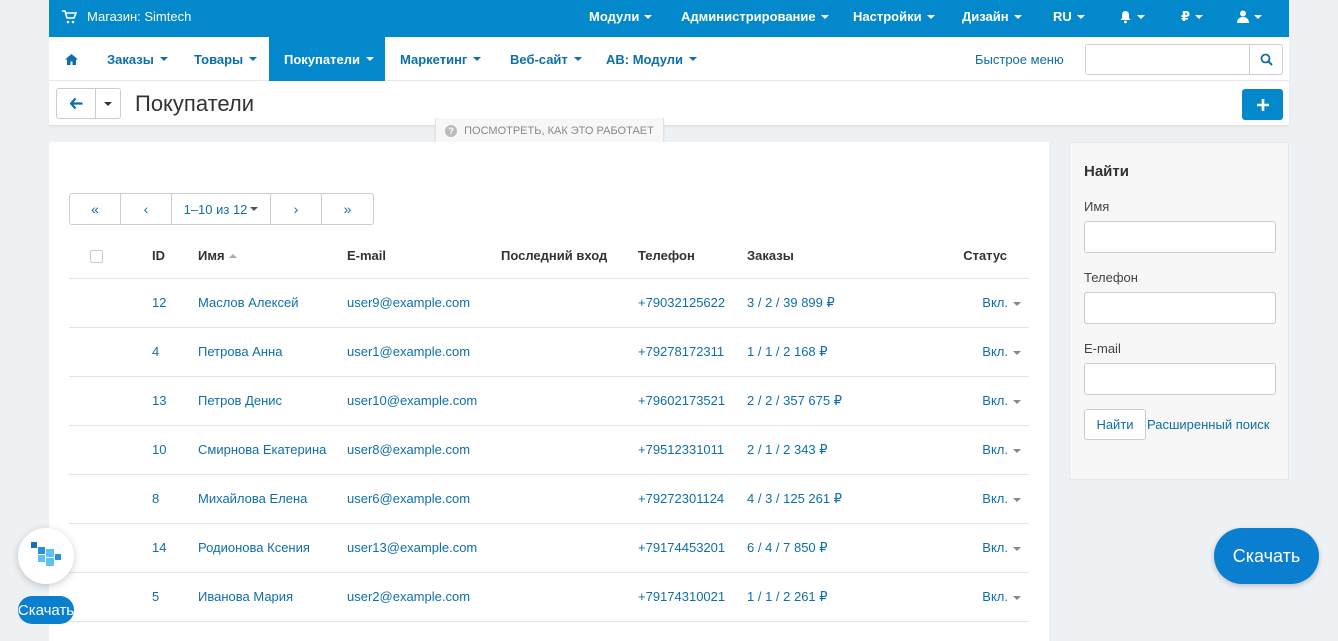  Describe the element at coordinates (252, 498) in the screenshot. I see `customer-name-link: Михайлова Елена` at that location.